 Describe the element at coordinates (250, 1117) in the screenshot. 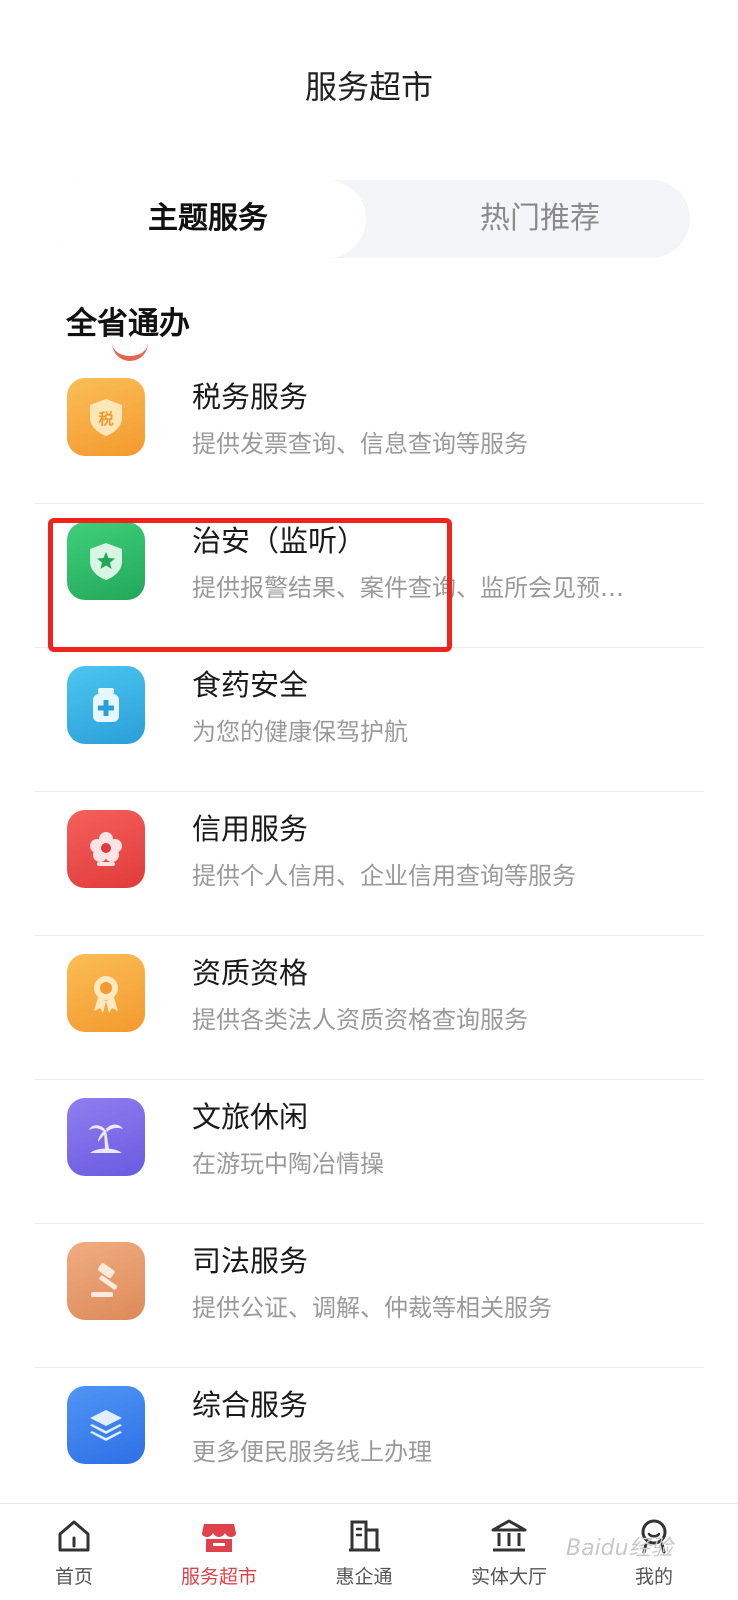

I see `service-title: 文旅休闲` at that location.